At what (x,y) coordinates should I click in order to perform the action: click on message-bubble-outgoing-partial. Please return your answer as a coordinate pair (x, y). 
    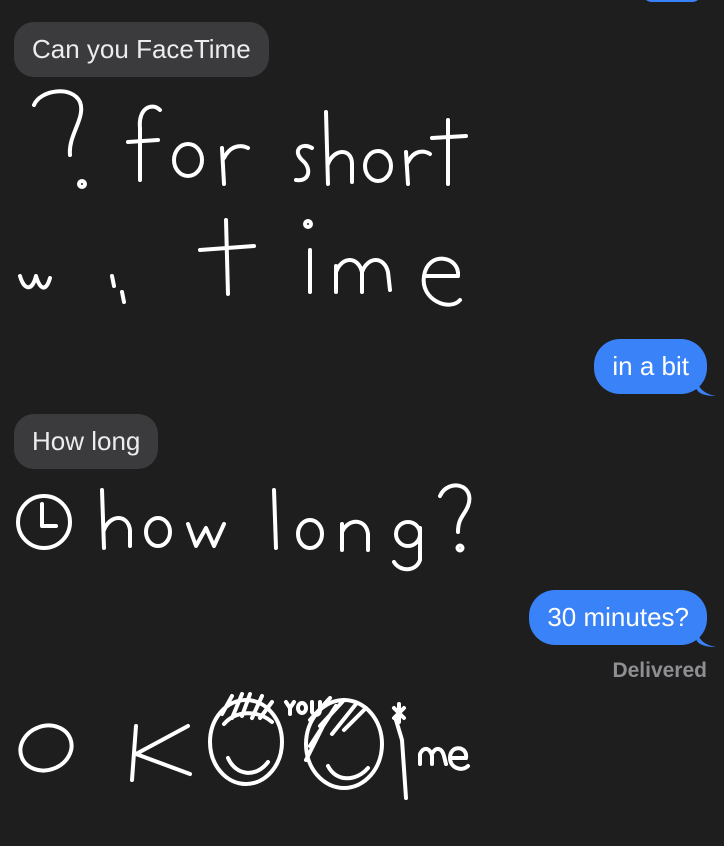
    Looking at the image, I should click on (672, 1).